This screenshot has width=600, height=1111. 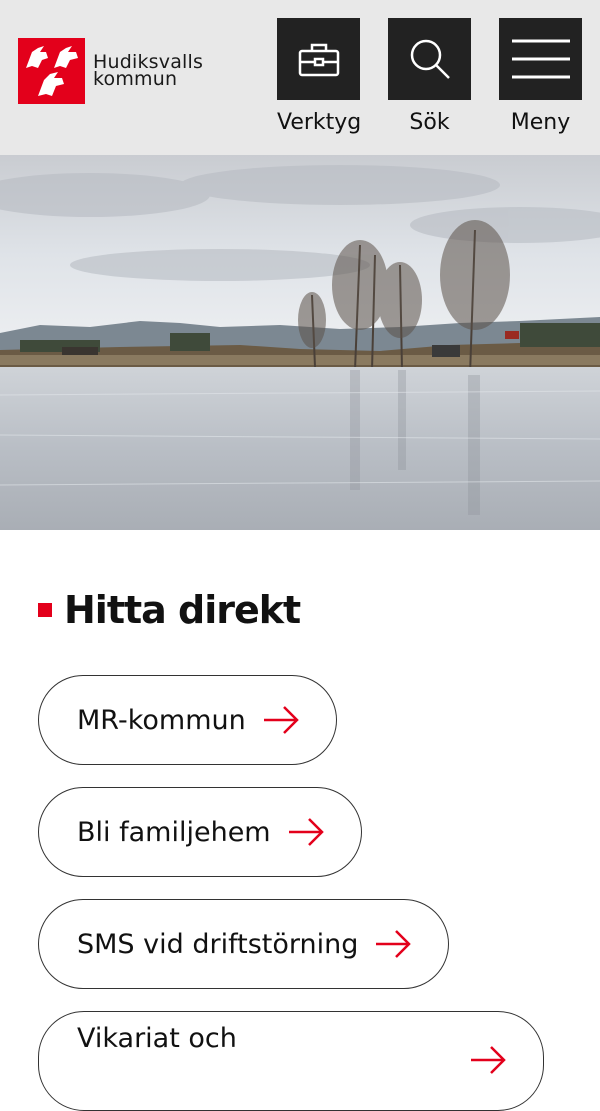 What do you see at coordinates (161, 720) in the screenshot?
I see `quick-link-label: MR-kommun` at bounding box center [161, 720].